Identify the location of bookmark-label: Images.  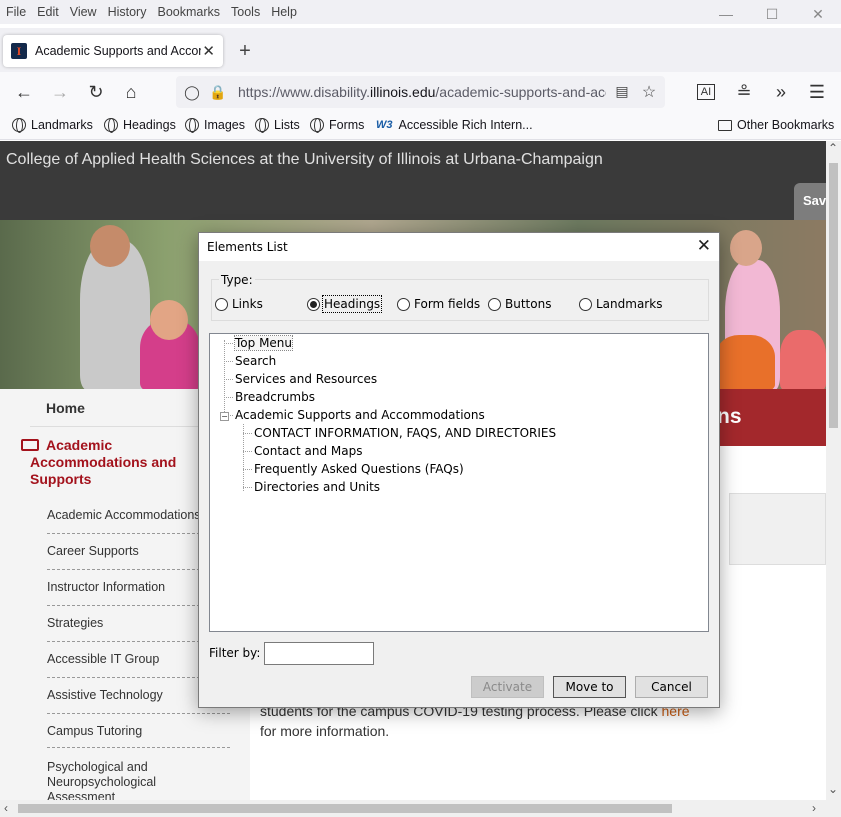
(224, 125).